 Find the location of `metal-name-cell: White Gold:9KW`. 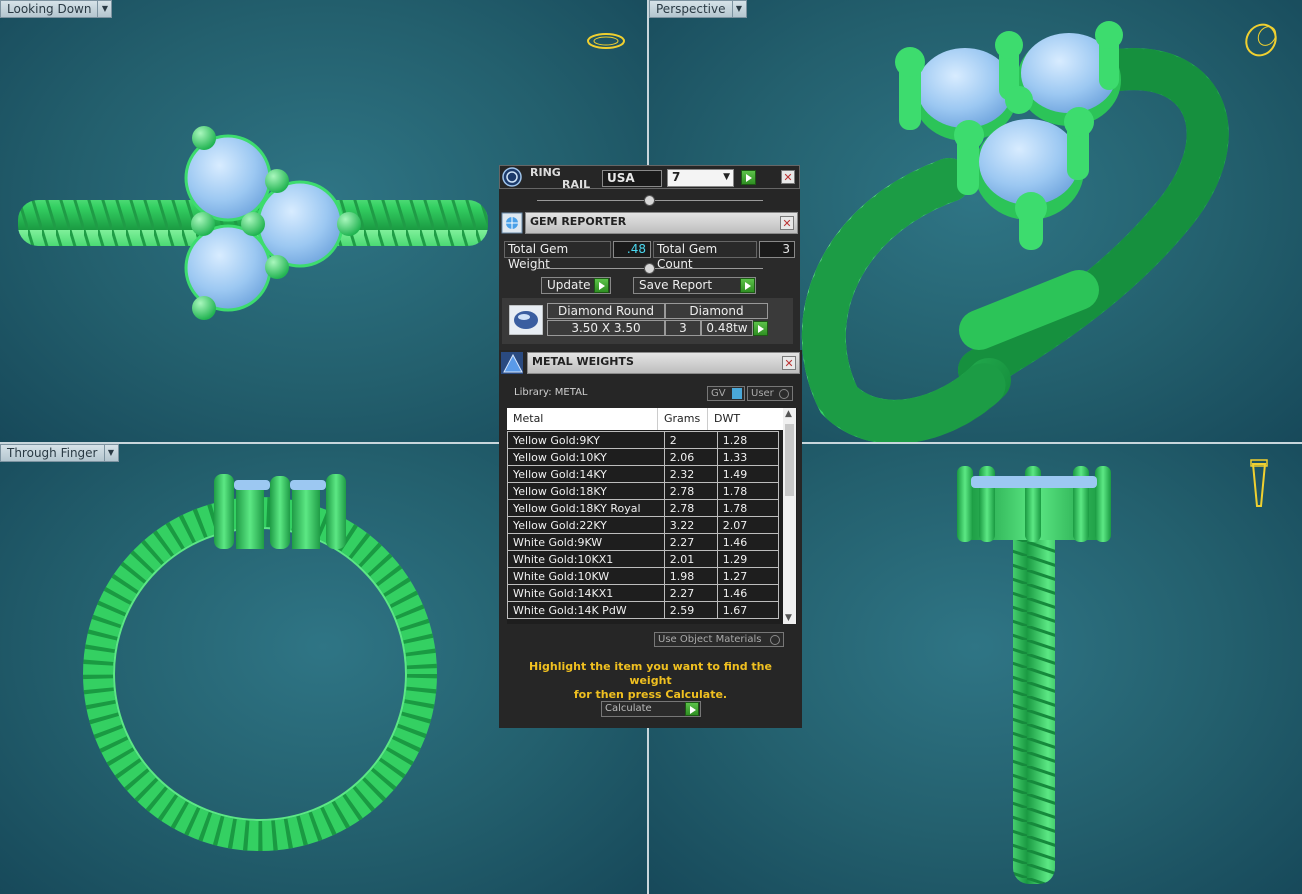

metal-name-cell: White Gold:9KW is located at coordinates (586, 542).